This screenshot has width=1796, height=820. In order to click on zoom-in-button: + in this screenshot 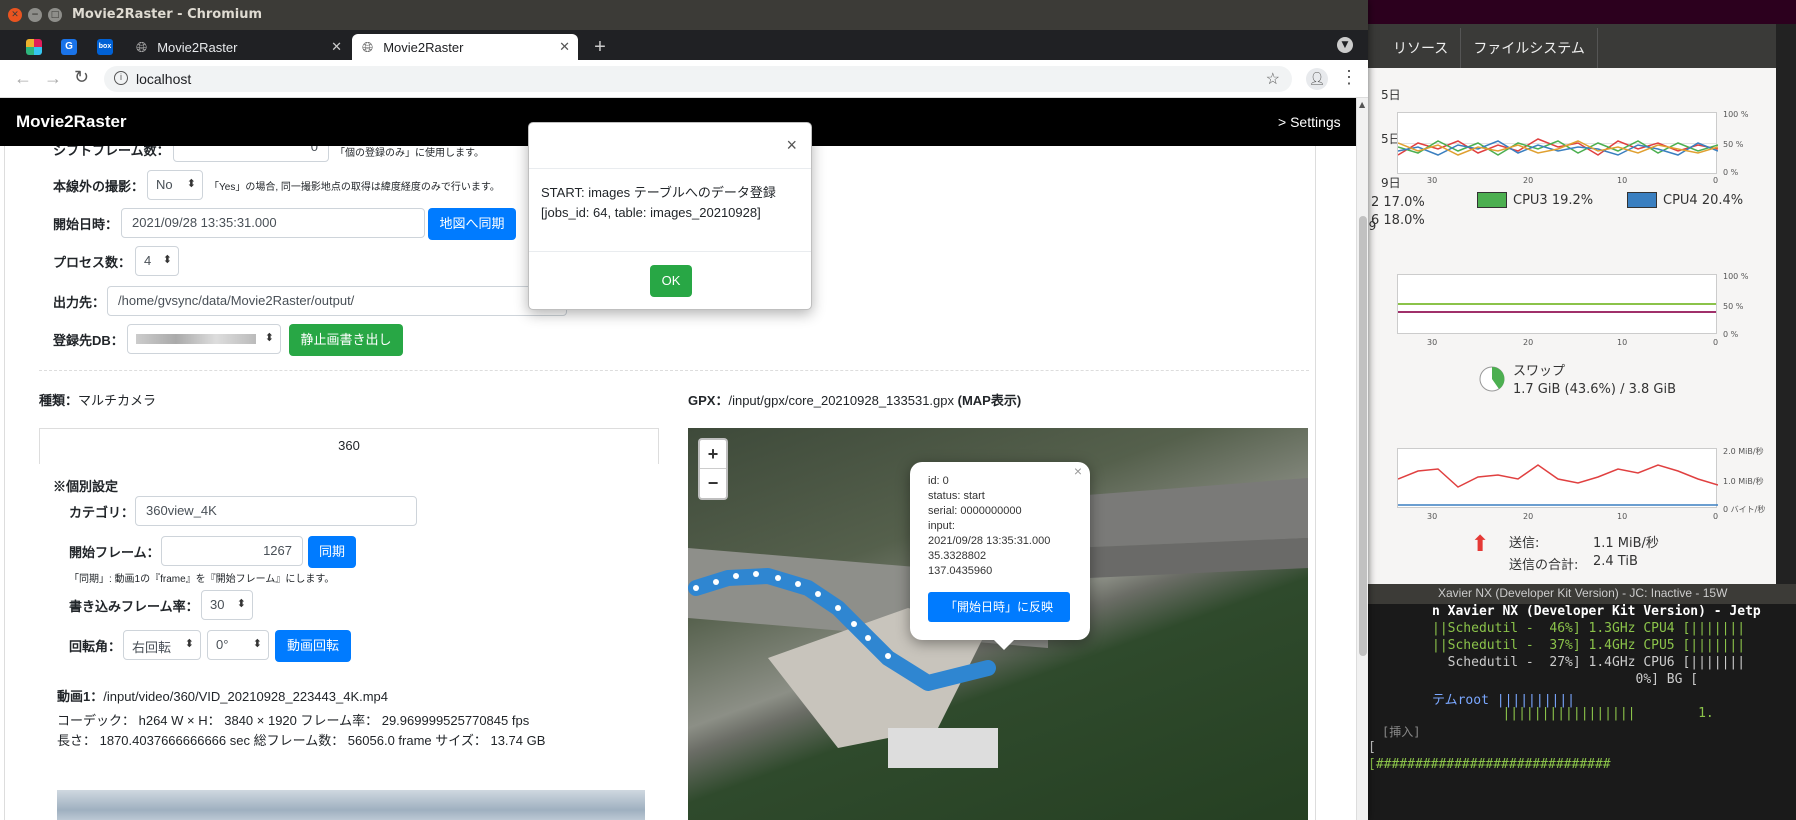, I will do `click(713, 454)`.